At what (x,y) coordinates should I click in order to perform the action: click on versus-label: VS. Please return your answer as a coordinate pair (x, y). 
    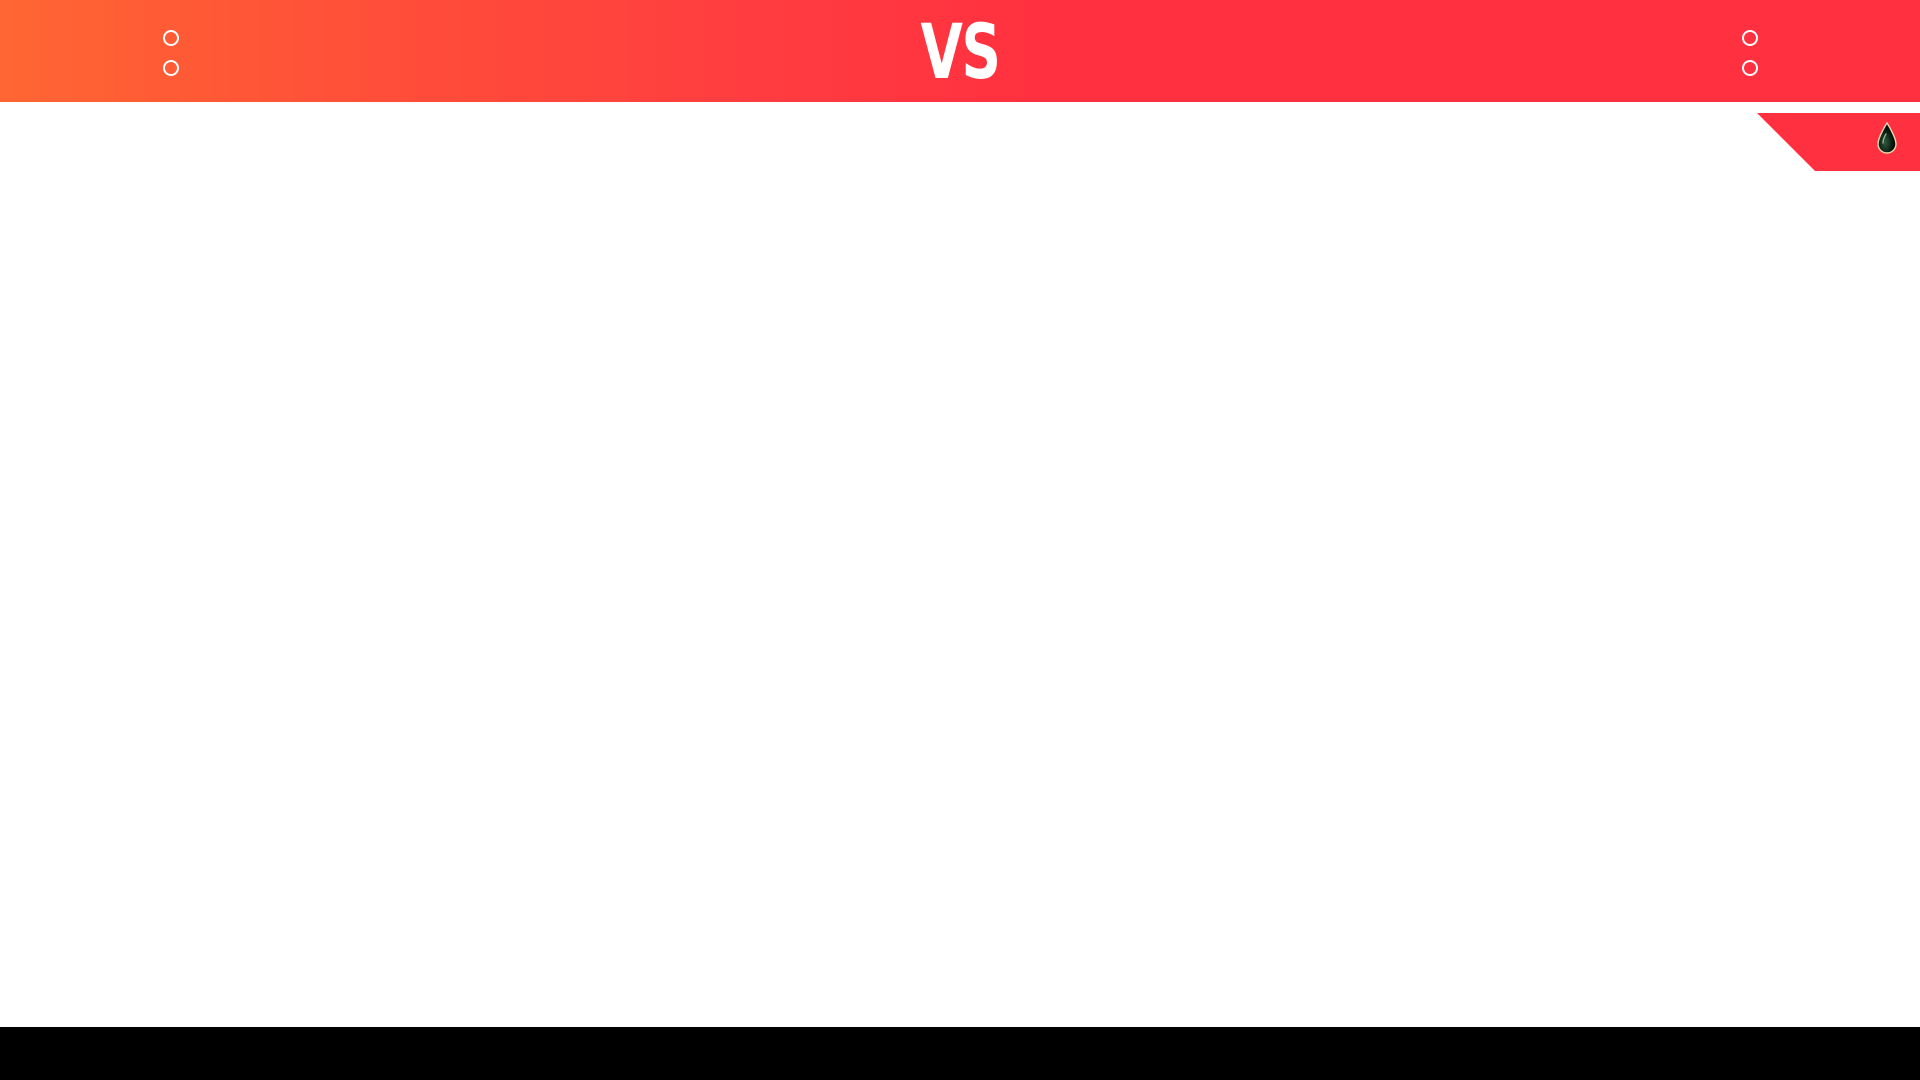
    Looking at the image, I should click on (960, 51).